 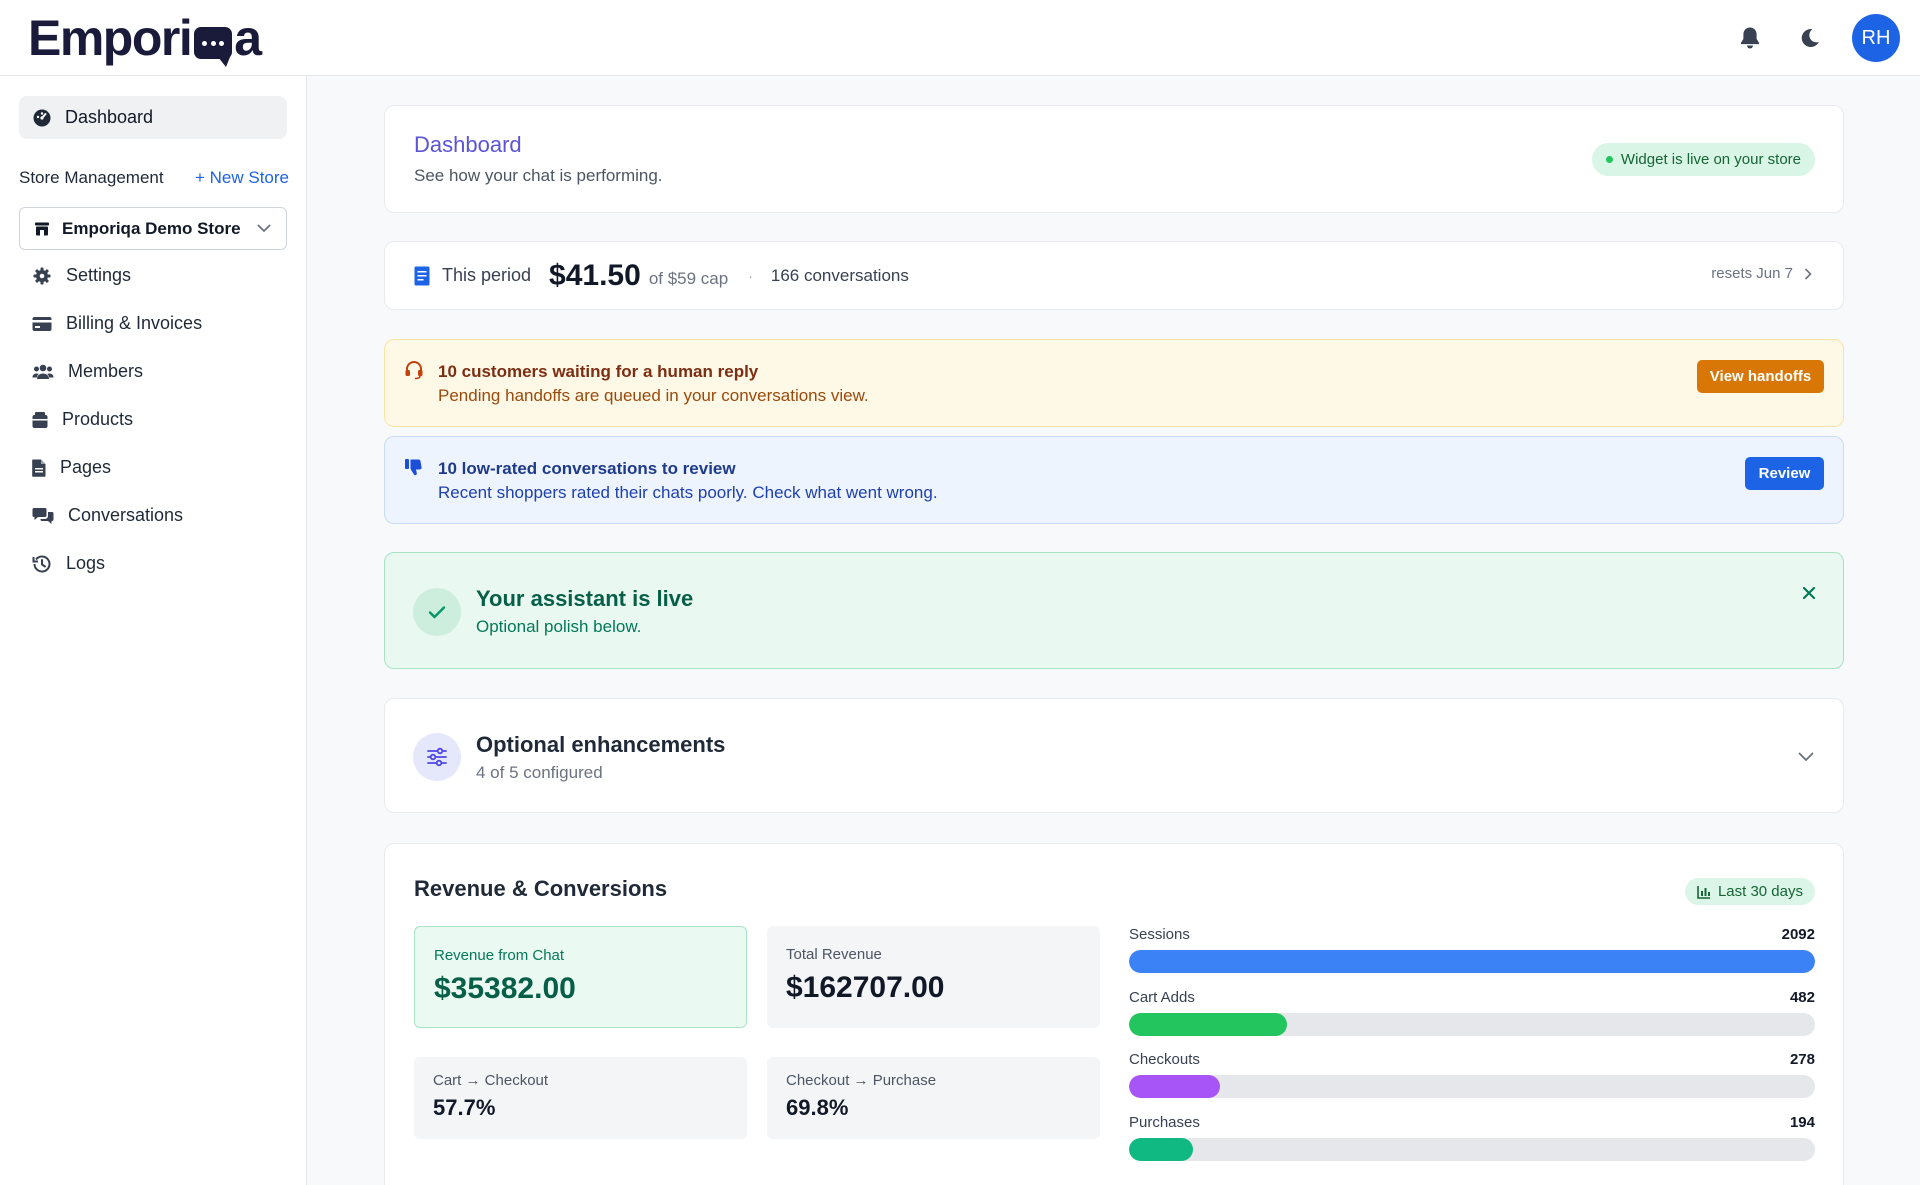 What do you see at coordinates (110, 38) in the screenshot?
I see `logo-text-left: Empori` at bounding box center [110, 38].